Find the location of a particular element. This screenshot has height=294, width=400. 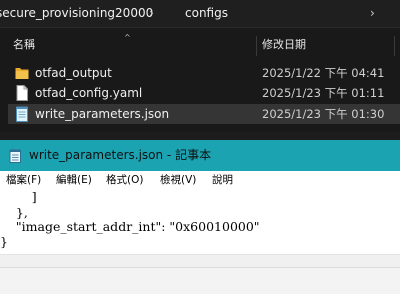

sort-ascending-icon: ^ is located at coordinates (127, 37).